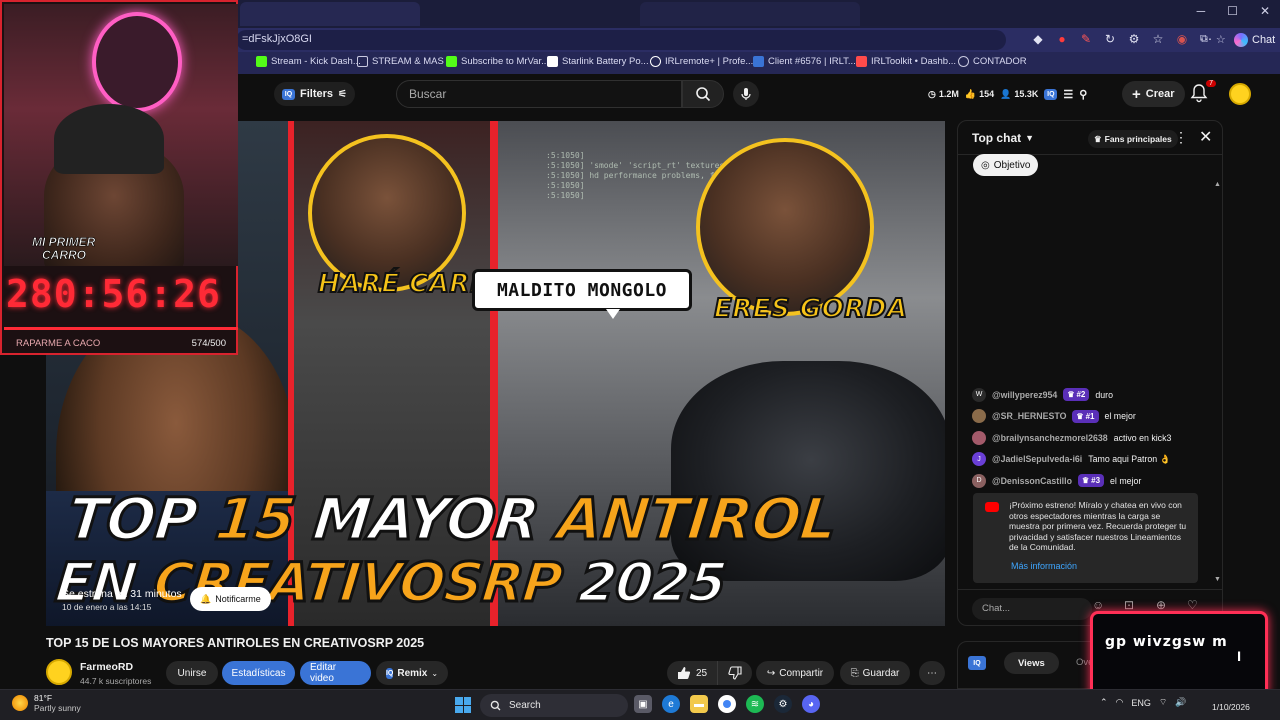  Describe the element at coordinates (1161, 605) in the screenshot. I see `add-icon: ⊕` at that location.